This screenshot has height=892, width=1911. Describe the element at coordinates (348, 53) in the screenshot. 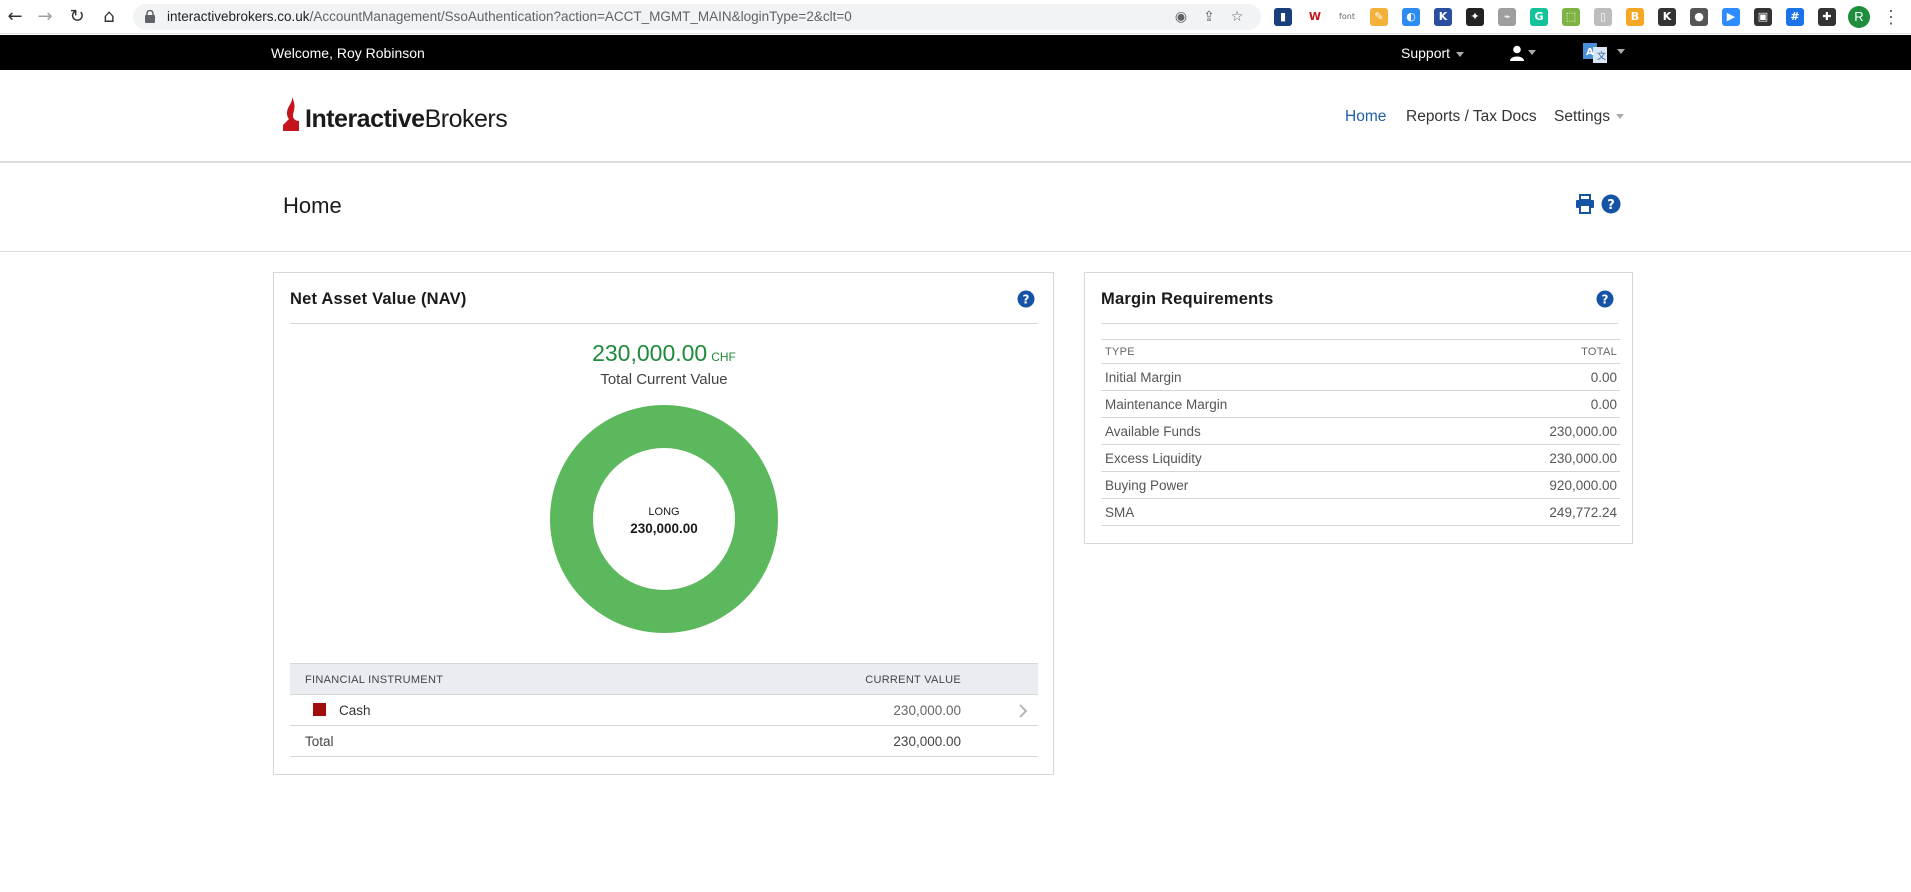

I see `welcome-text: Welcome, Roy Robinson` at that location.